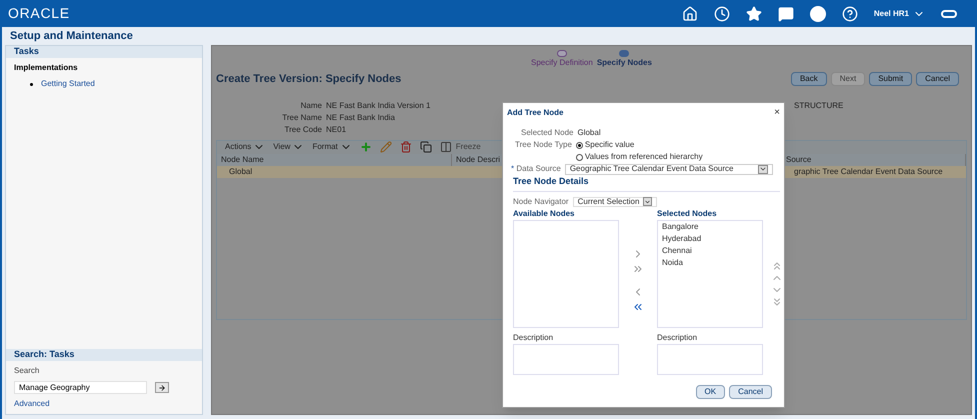 This screenshot has width=977, height=419. I want to click on field-label: Name, so click(311, 106).